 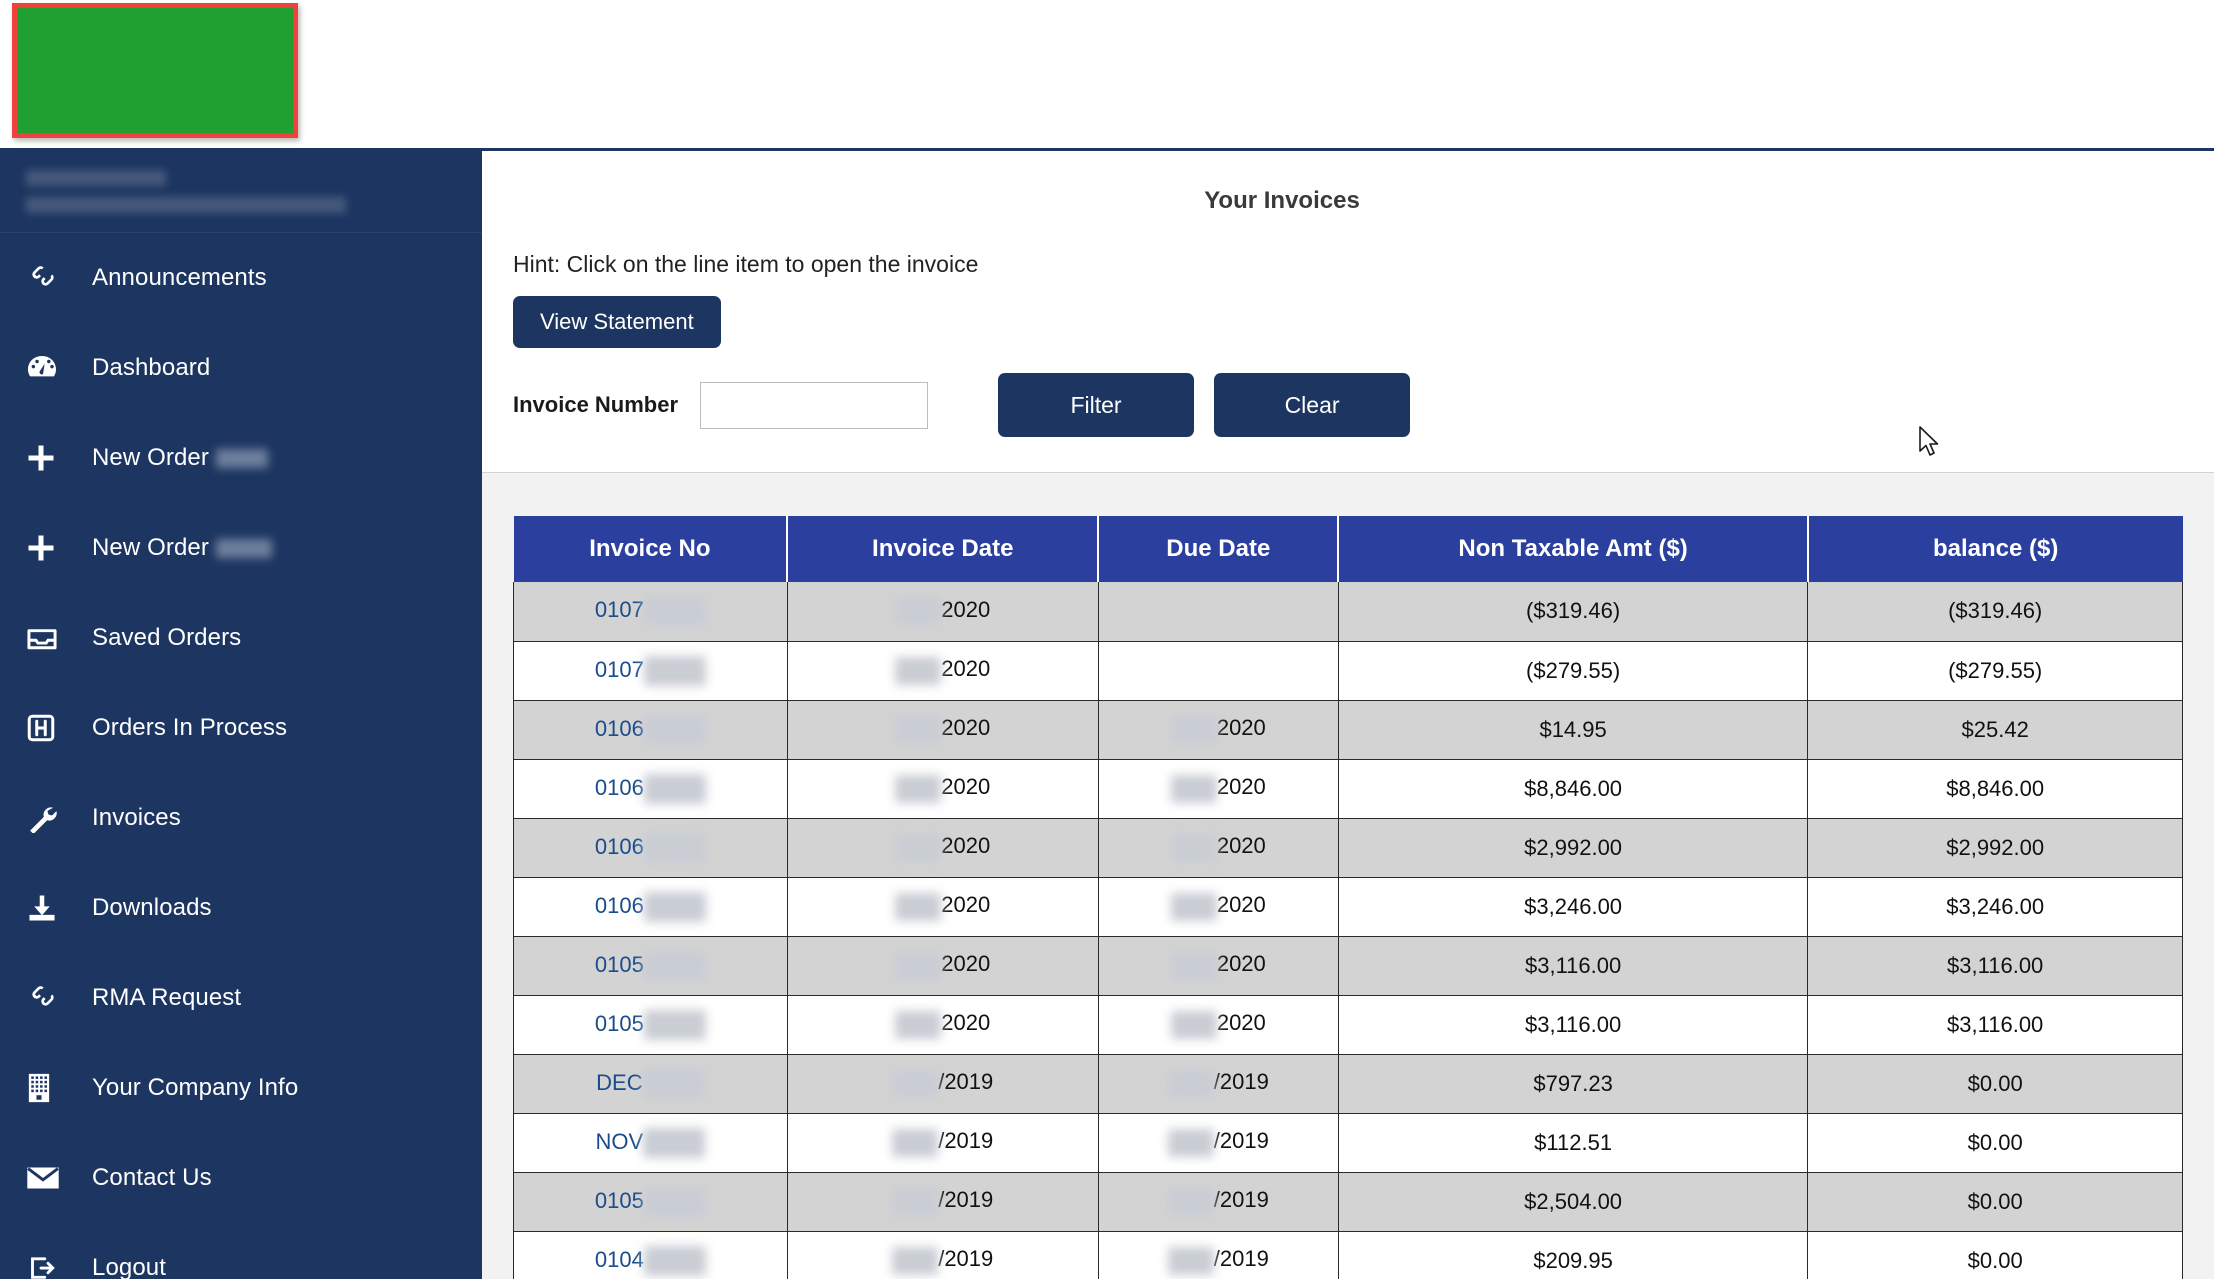 What do you see at coordinates (1573, 848) in the screenshot?
I see `non-taxable-amount-cell: $2,992.00` at bounding box center [1573, 848].